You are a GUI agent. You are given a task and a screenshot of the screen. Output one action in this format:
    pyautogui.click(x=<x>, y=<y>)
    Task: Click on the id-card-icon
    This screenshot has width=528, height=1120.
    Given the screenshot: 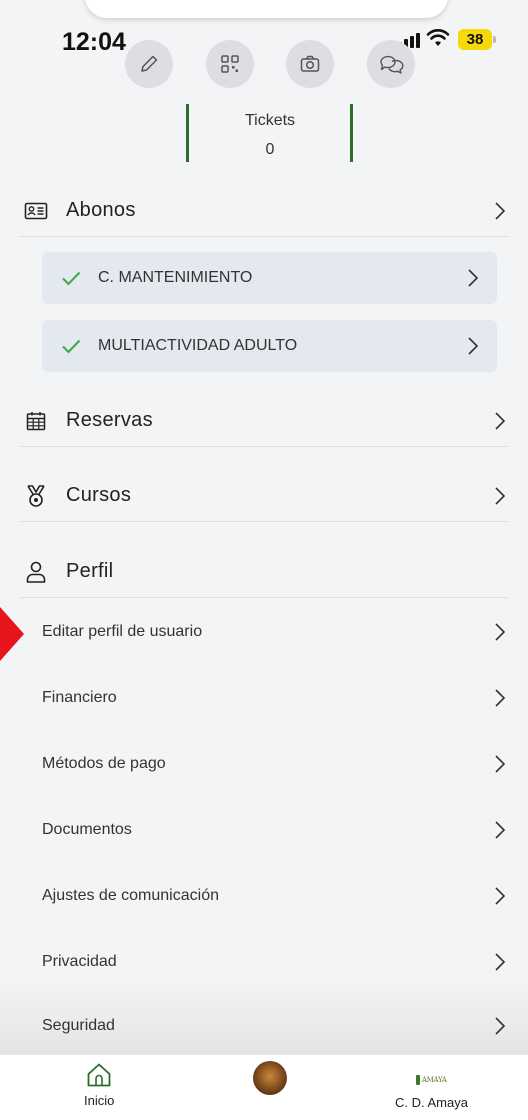 What is the action you would take?
    pyautogui.click(x=36, y=211)
    